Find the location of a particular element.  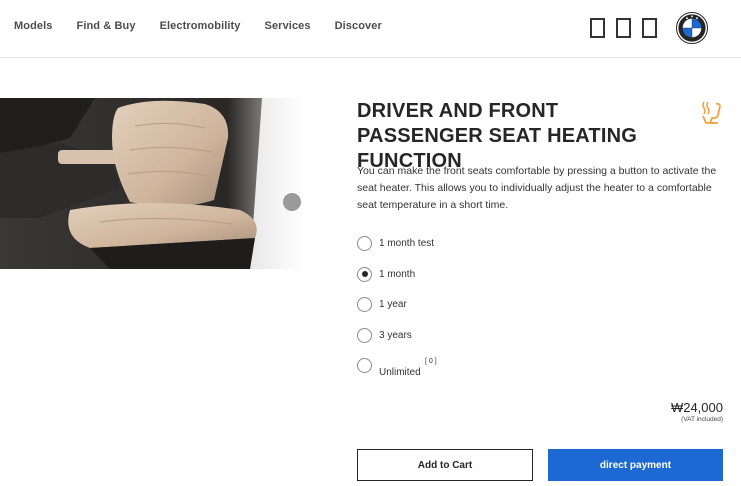

option-1-month: 1 month is located at coordinates (507, 282).